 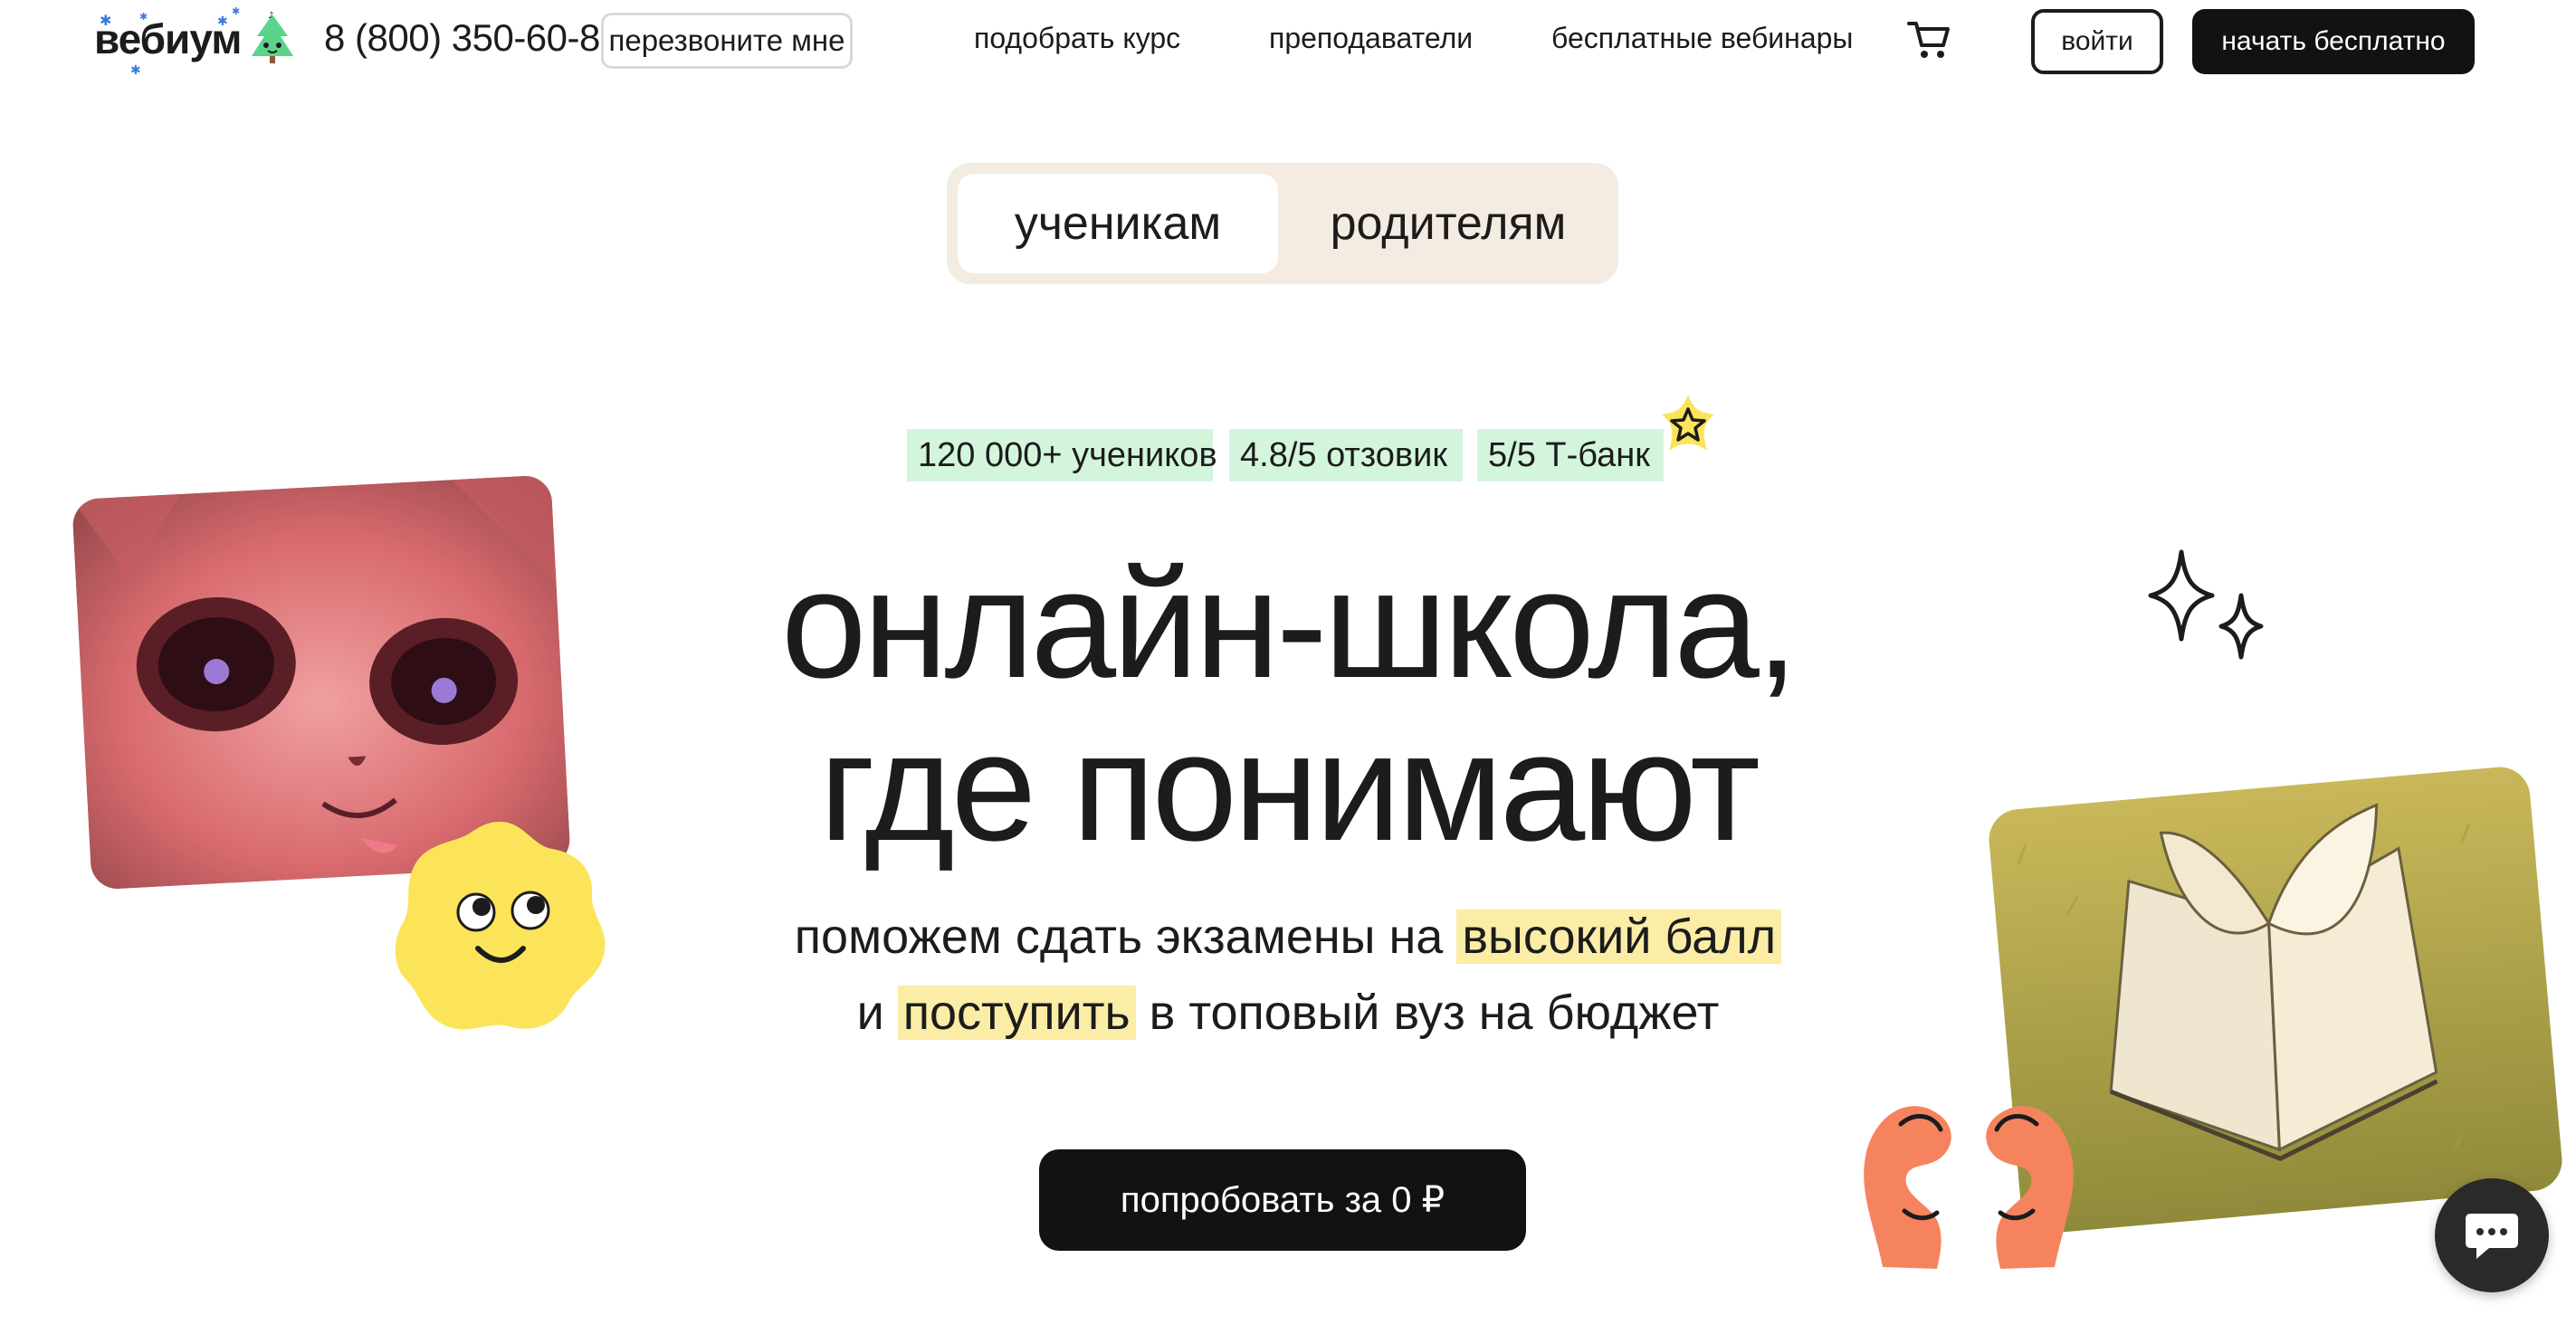 What do you see at coordinates (168, 38) in the screenshot?
I see `logo-text: вебиум` at bounding box center [168, 38].